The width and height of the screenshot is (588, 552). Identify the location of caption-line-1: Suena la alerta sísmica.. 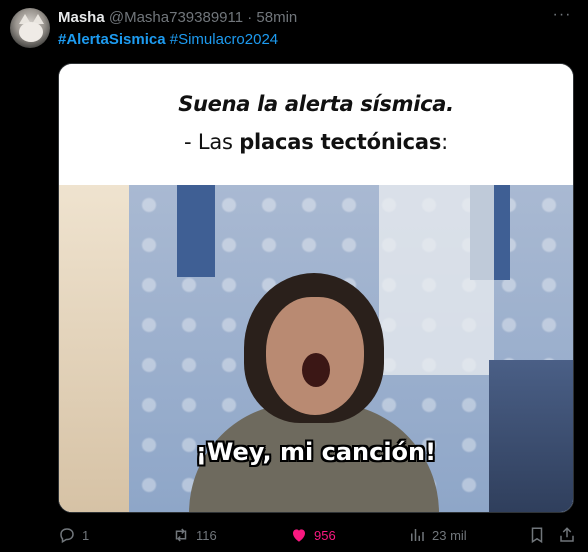
(316, 104).